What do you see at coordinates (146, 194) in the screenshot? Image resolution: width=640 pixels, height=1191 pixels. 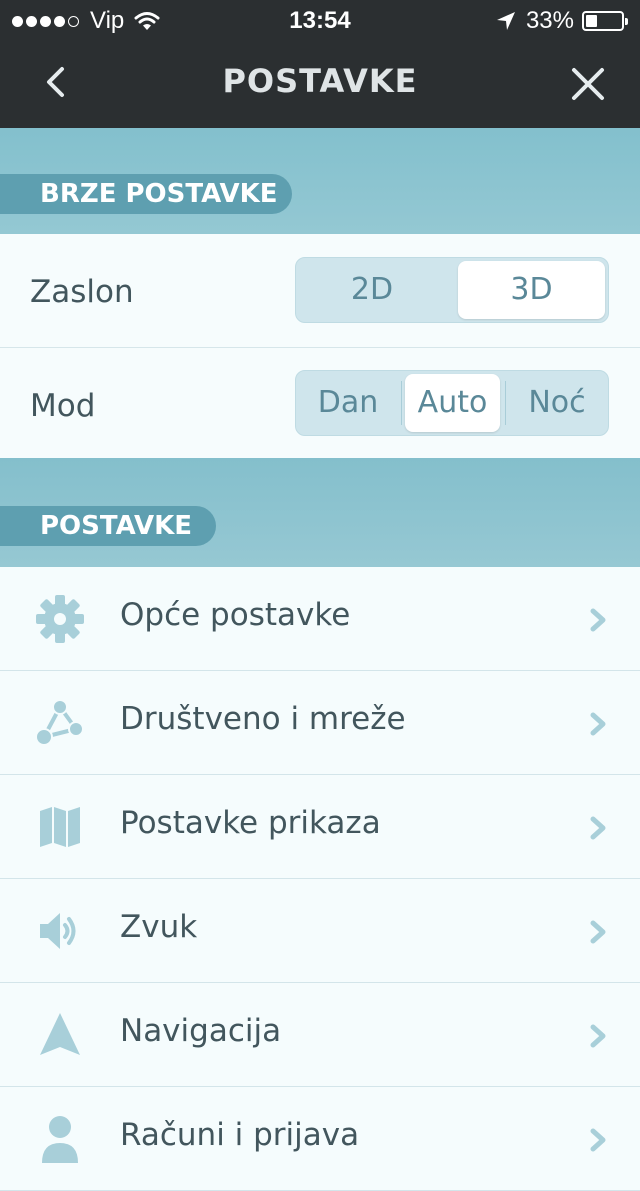 I see `quick-settings-title: BRZE POSTAVKE` at bounding box center [146, 194].